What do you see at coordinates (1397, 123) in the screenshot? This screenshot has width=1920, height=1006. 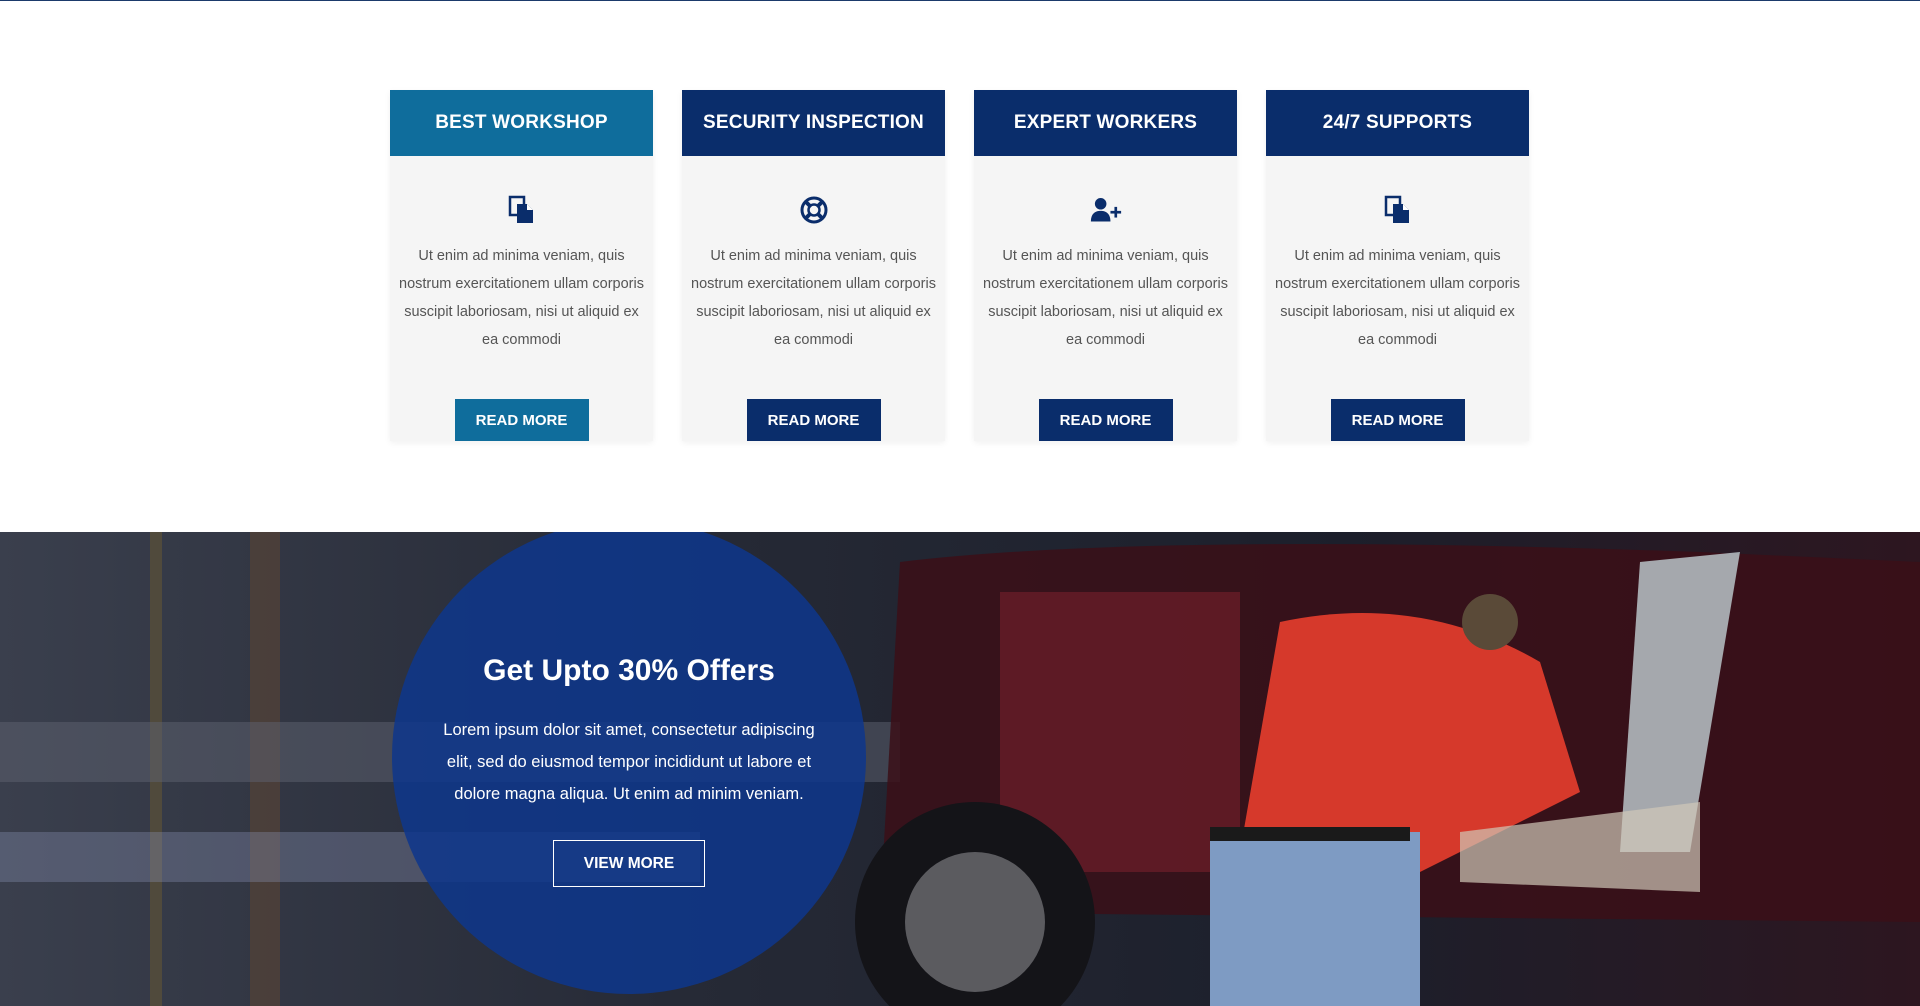 I see `service-card-title: 24/7 SUPPORTS` at bounding box center [1397, 123].